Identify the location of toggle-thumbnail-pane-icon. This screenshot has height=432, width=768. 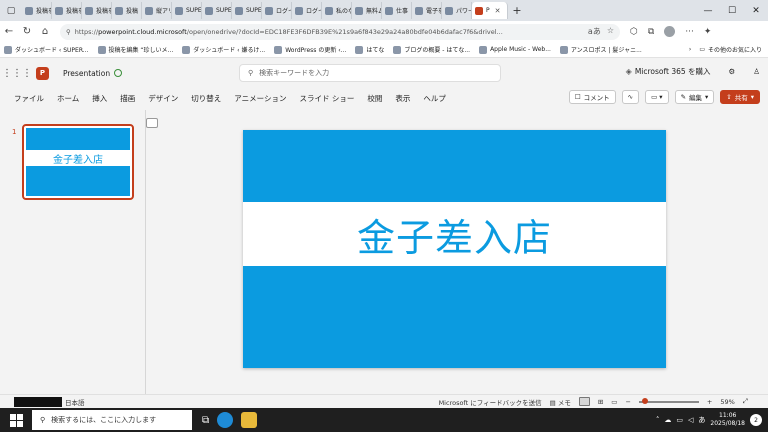
(152, 123).